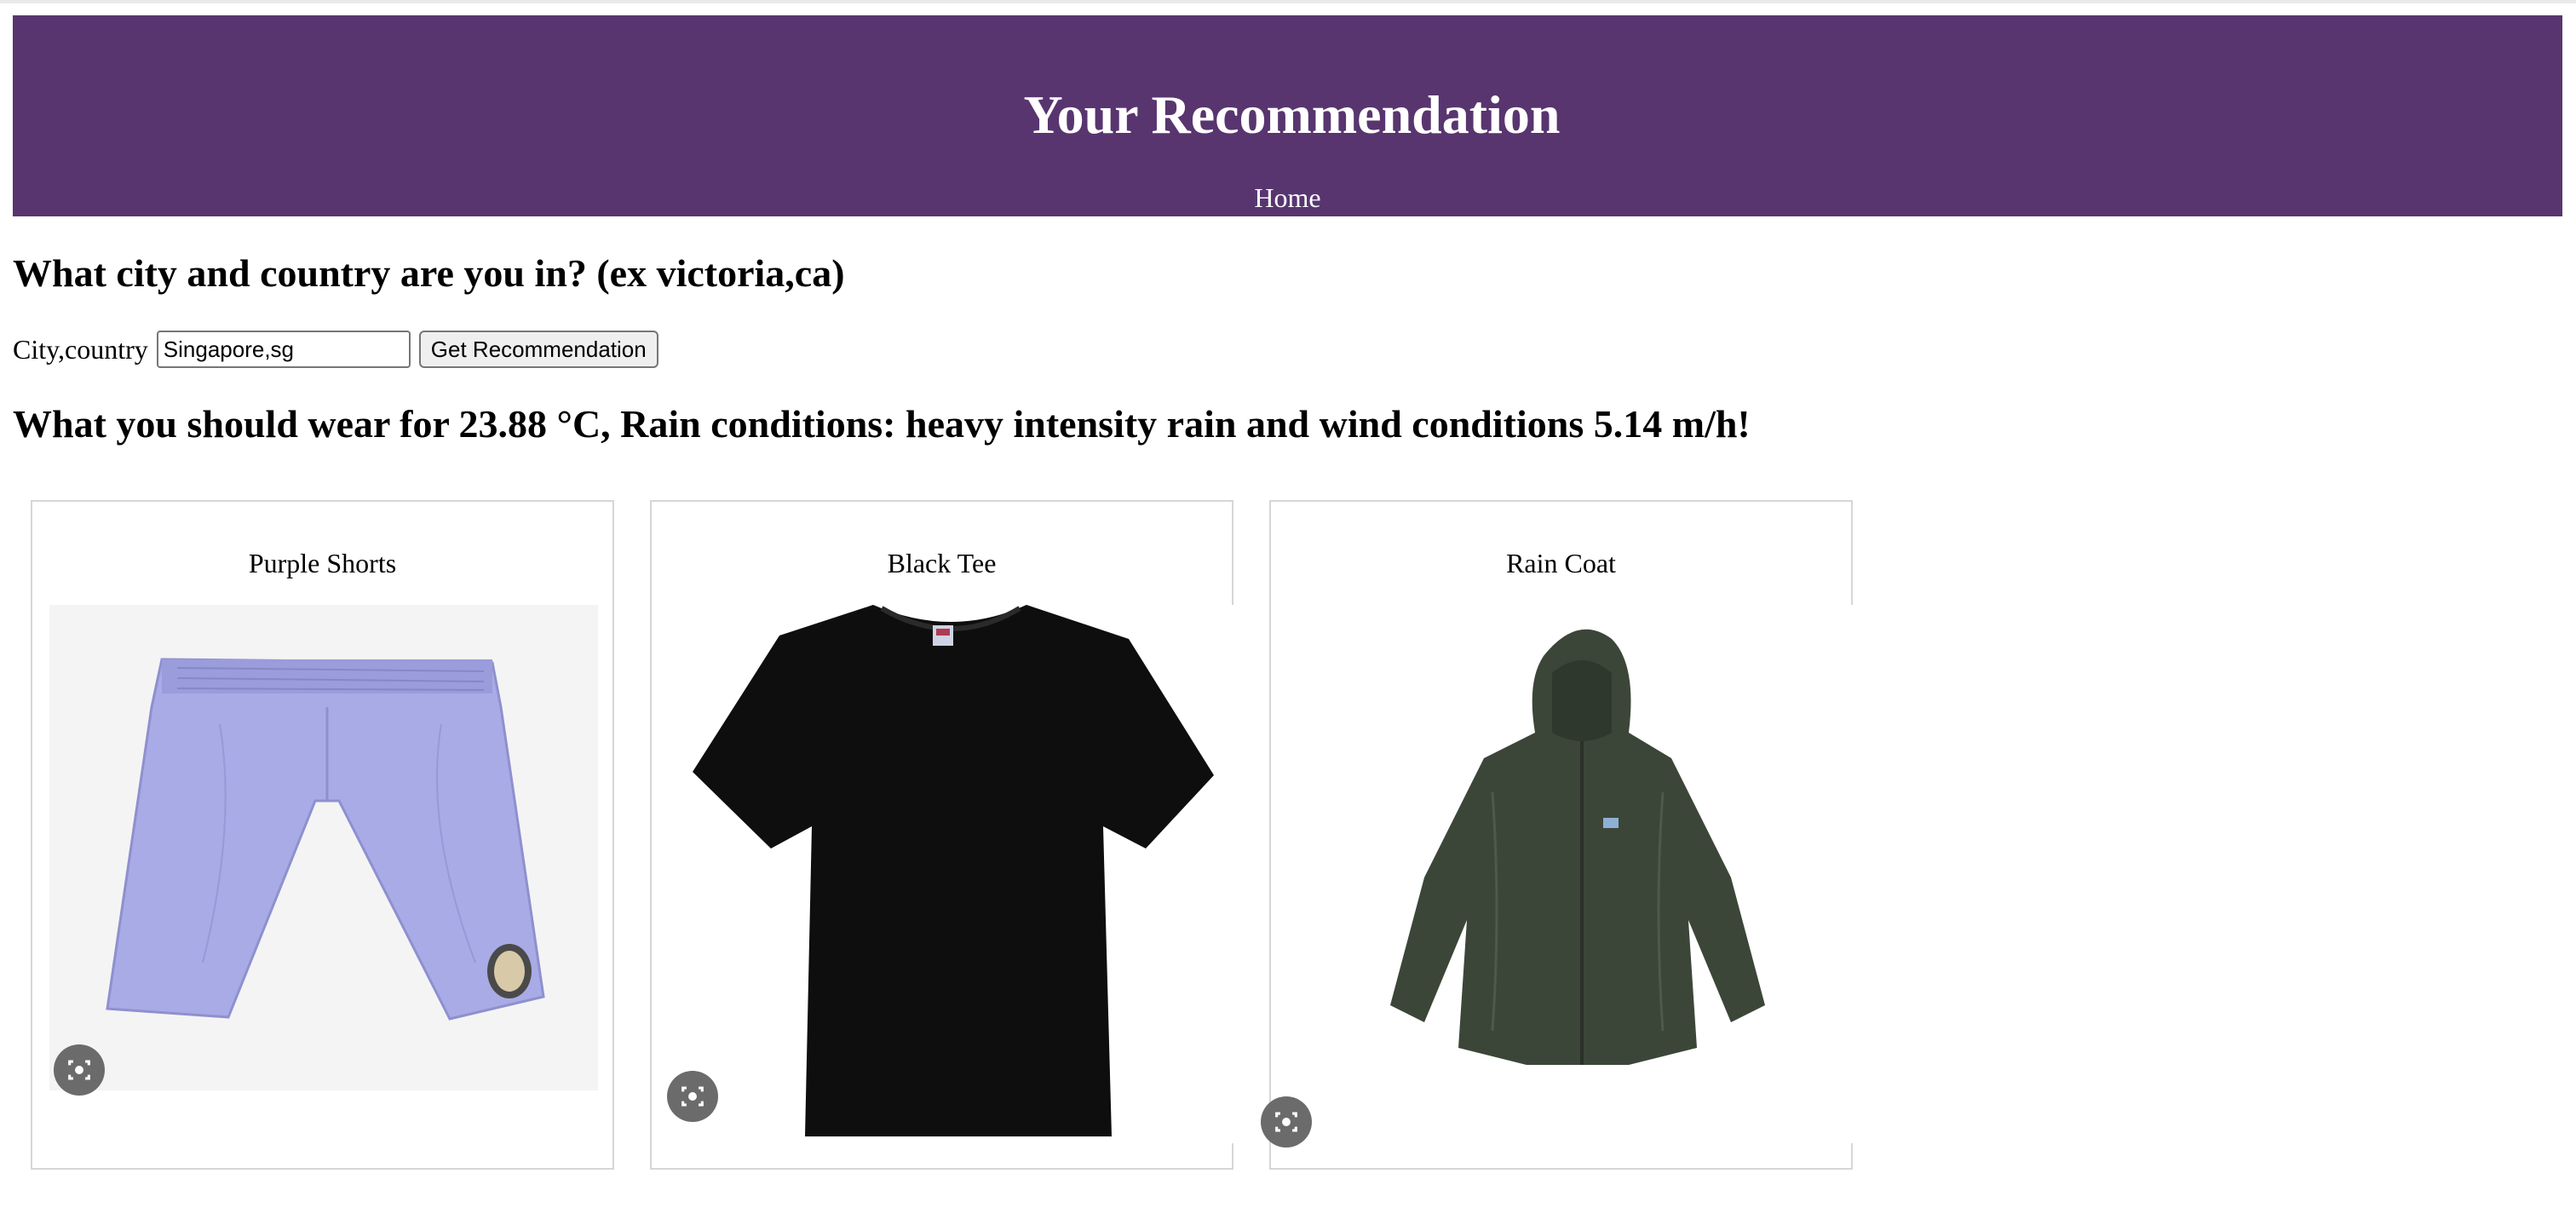  I want to click on main-nav: Home, so click(1287, 198).